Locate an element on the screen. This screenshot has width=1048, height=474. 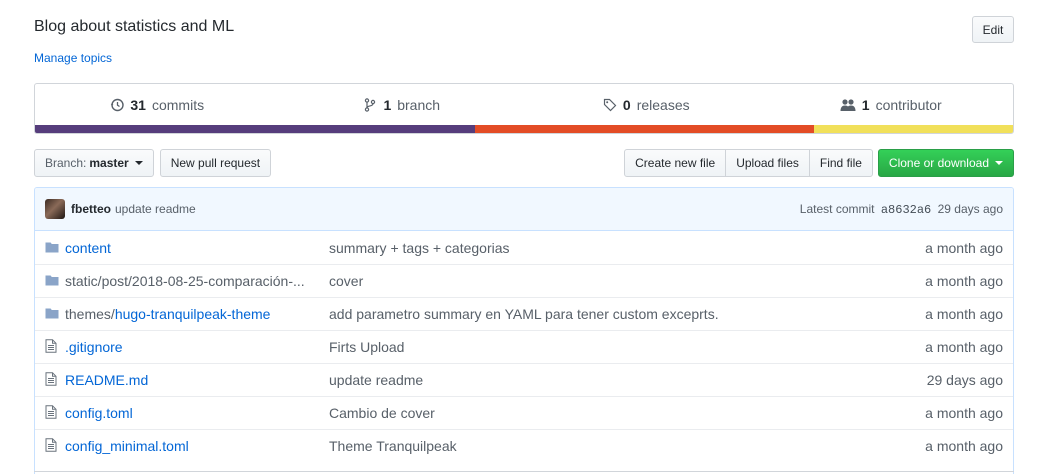
language-bar is located at coordinates (524, 129).